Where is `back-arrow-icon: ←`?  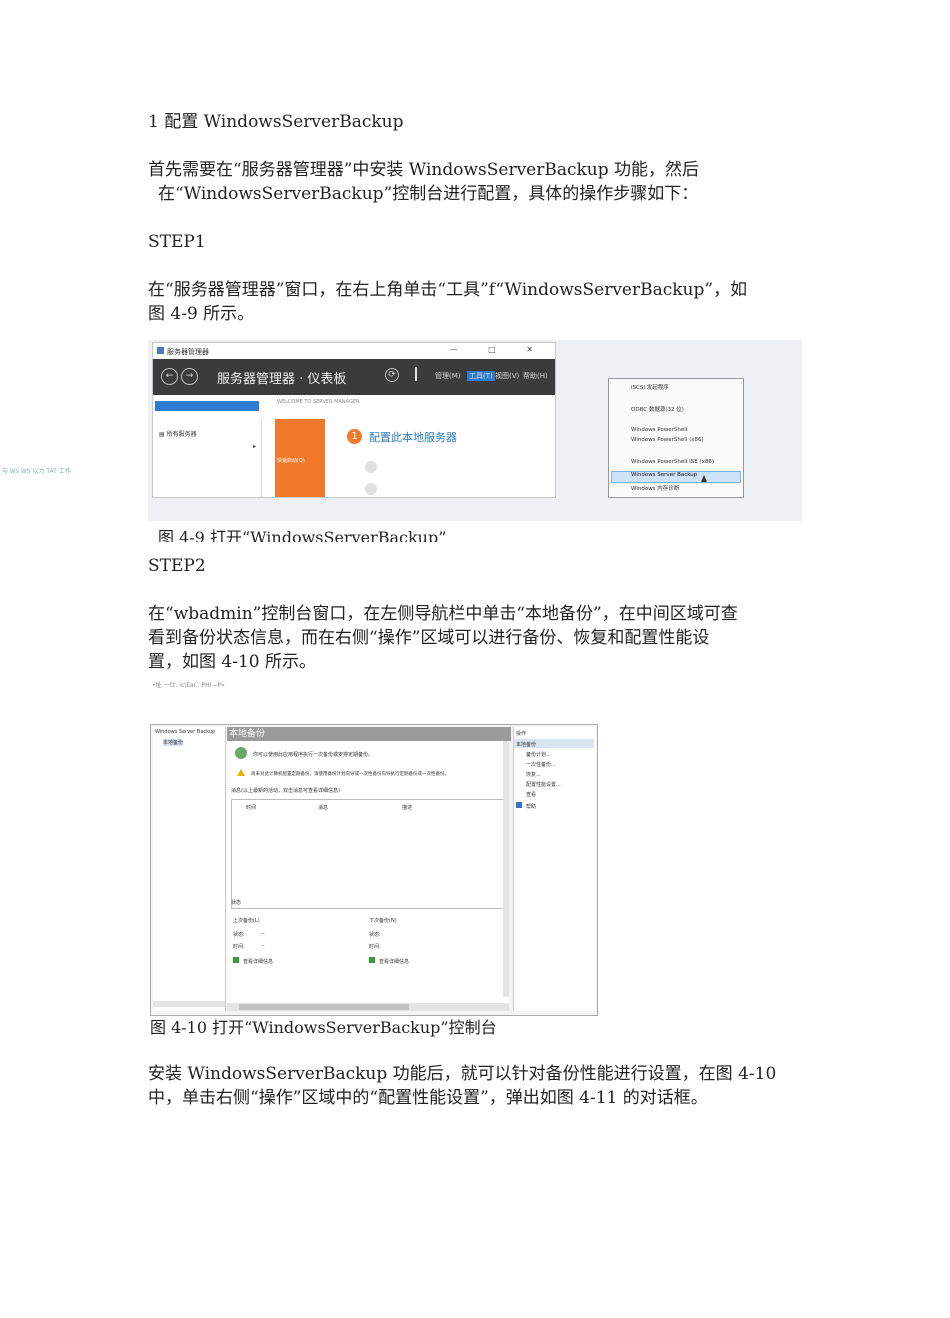 back-arrow-icon: ← is located at coordinates (169, 376).